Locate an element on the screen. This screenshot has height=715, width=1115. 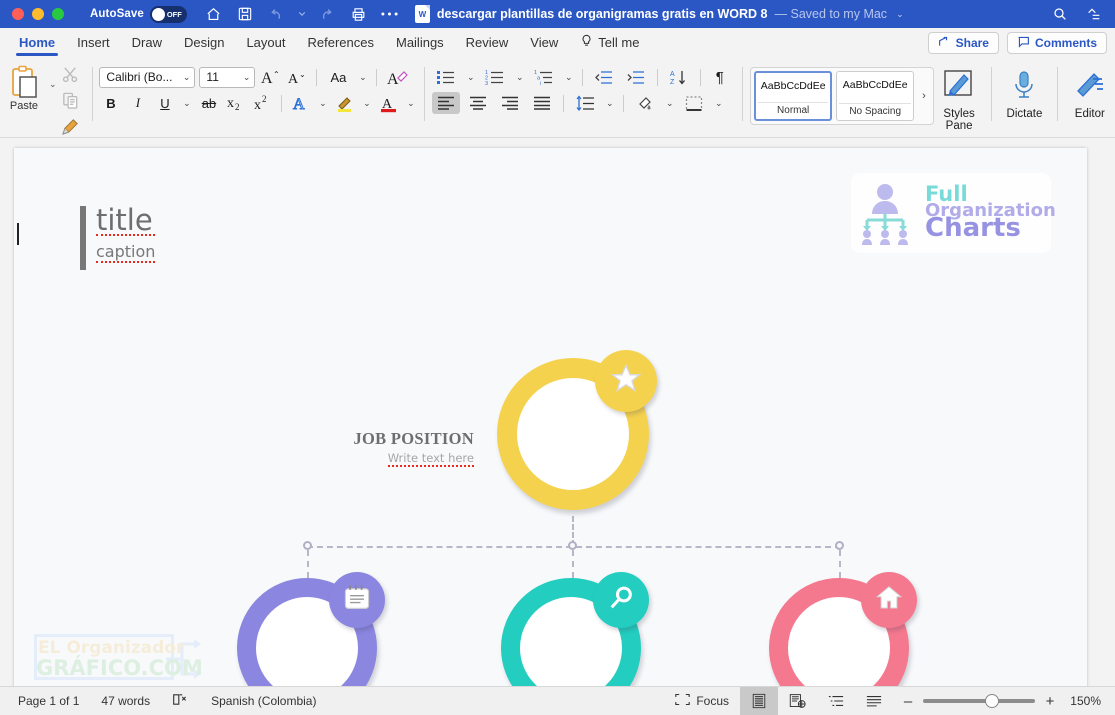
print-icon is located at coordinates (359, 14).